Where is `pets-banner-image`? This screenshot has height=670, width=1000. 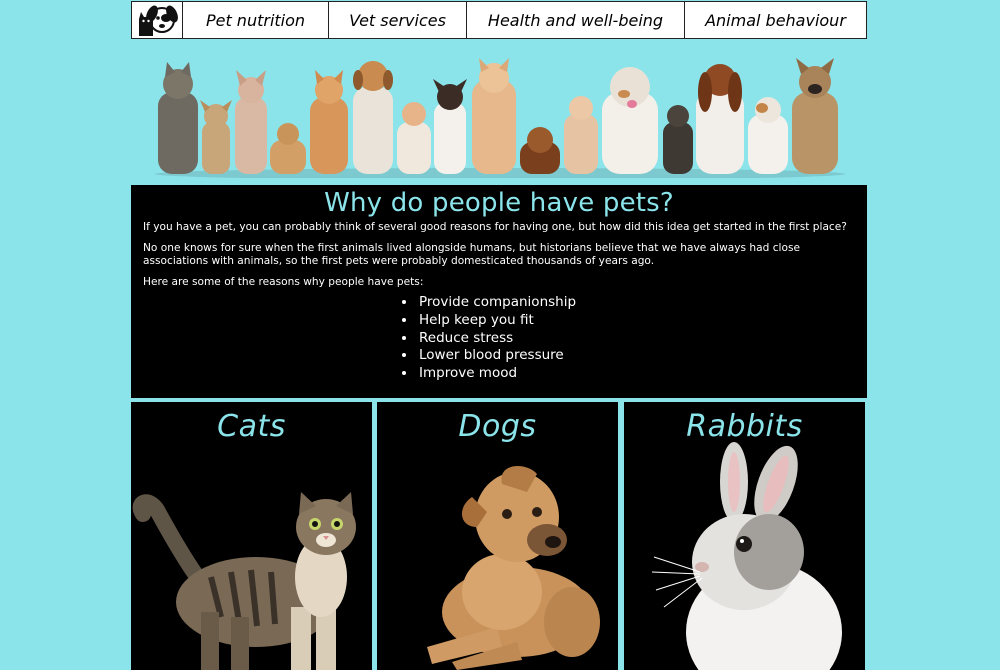
pets-banner-image is located at coordinates (500, 116).